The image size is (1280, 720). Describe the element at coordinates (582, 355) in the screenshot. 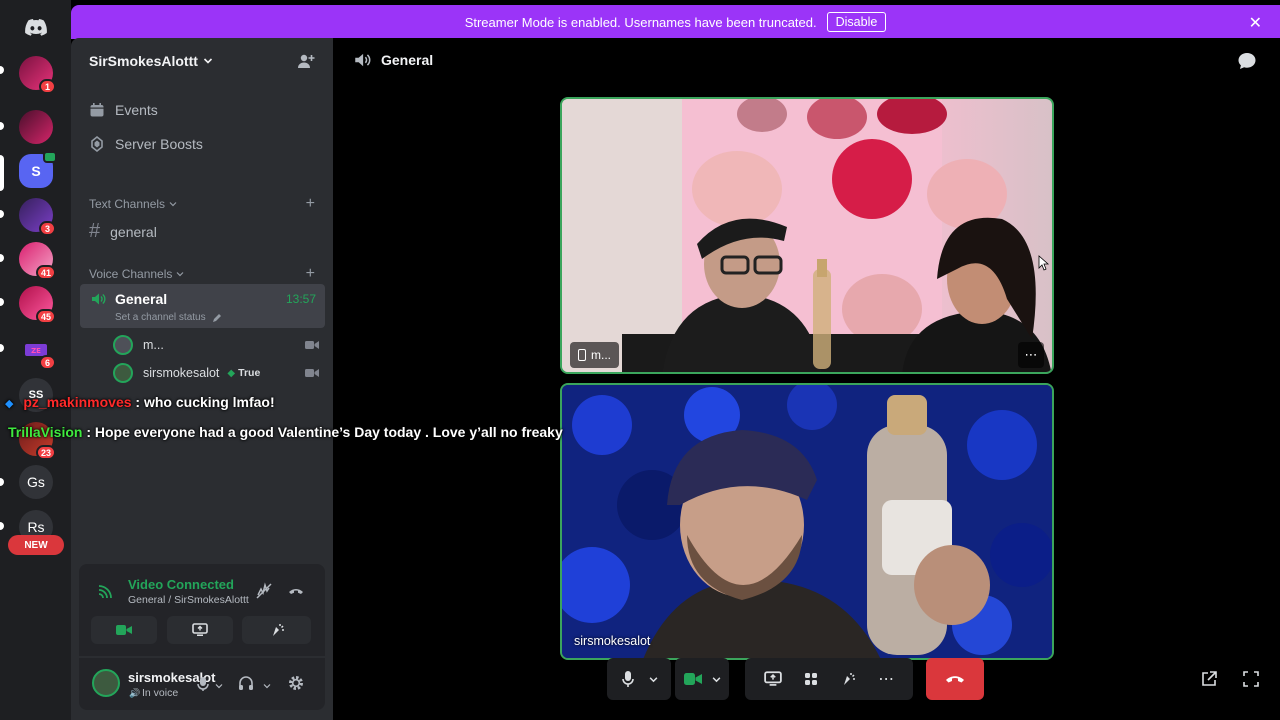

I see `mobile-icon` at that location.